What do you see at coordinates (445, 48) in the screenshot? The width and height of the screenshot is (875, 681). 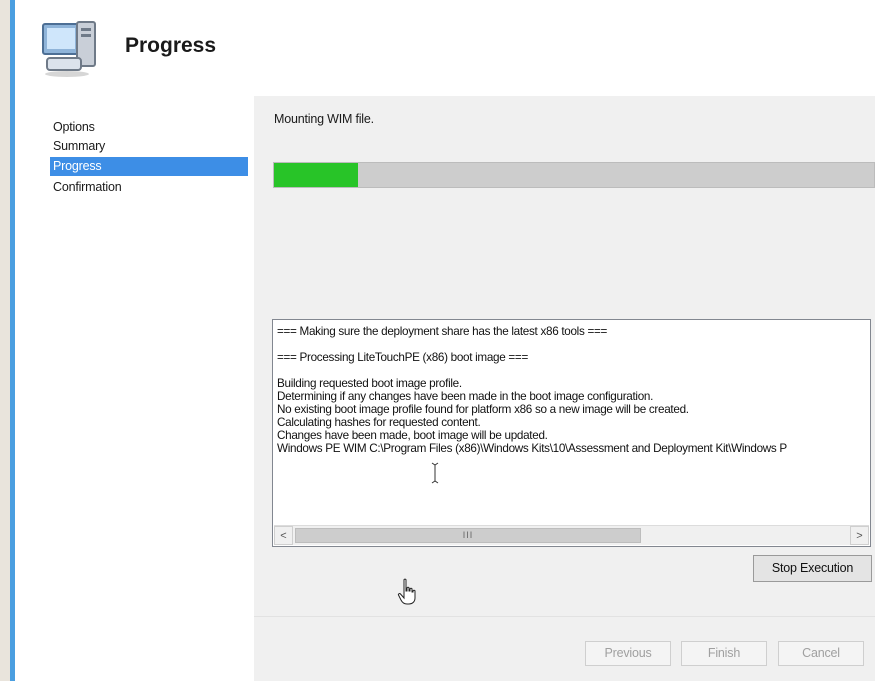 I see `wizard-header: Progress` at bounding box center [445, 48].